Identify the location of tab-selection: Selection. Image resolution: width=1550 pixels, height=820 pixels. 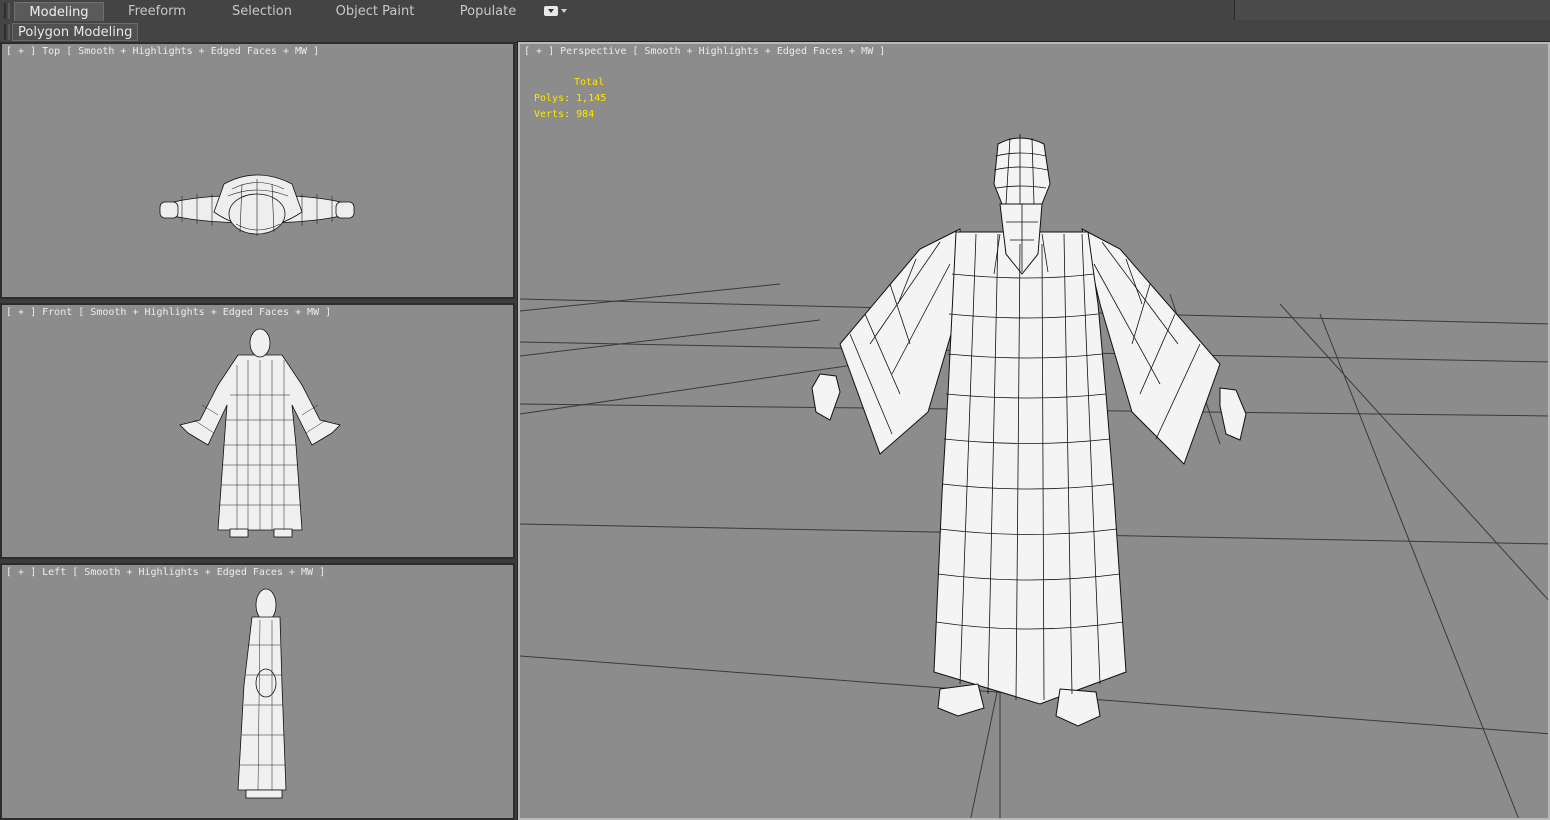
(262, 11).